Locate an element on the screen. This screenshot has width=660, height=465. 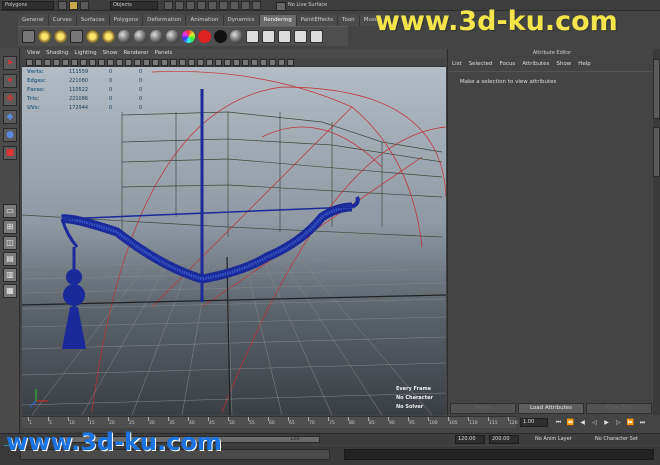
tab-polygons: Polygons is located at coordinates (126, 20).